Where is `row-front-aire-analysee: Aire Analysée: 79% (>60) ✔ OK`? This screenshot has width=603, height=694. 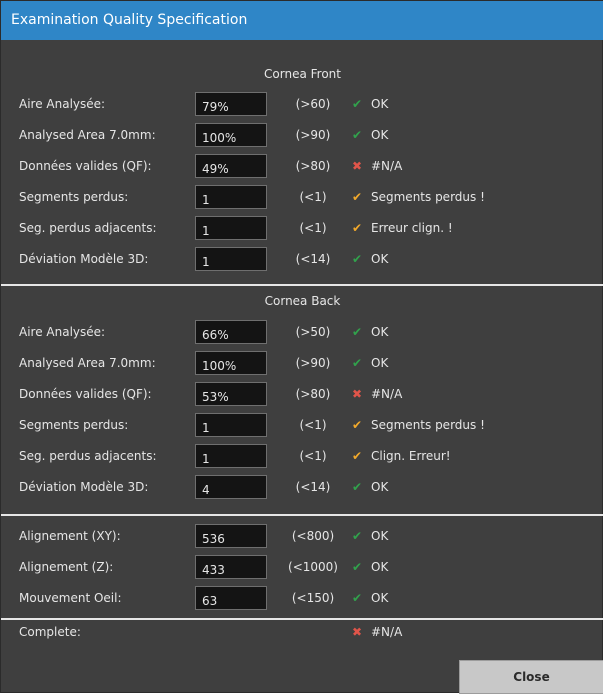 row-front-aire-analysee: Aire Analysée: 79% (>60) ✔ OK is located at coordinates (302, 106).